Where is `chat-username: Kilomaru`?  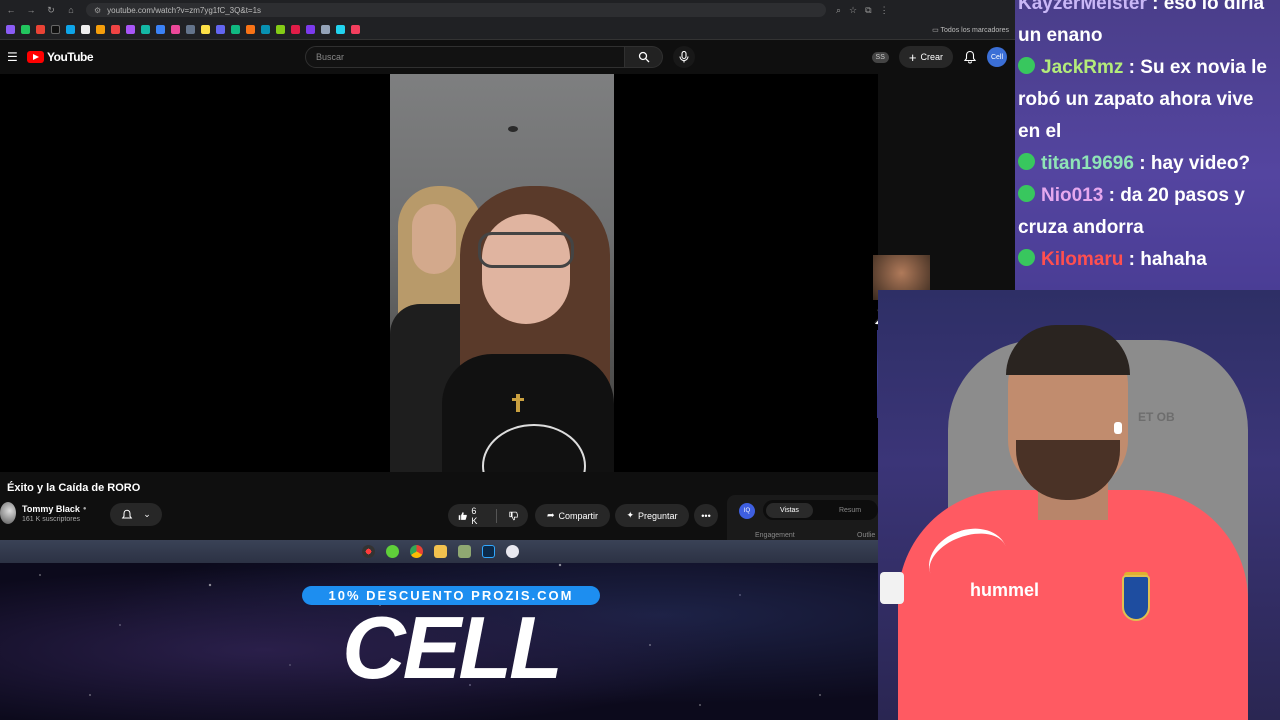
chat-username: Kilomaru is located at coordinates (1082, 259).